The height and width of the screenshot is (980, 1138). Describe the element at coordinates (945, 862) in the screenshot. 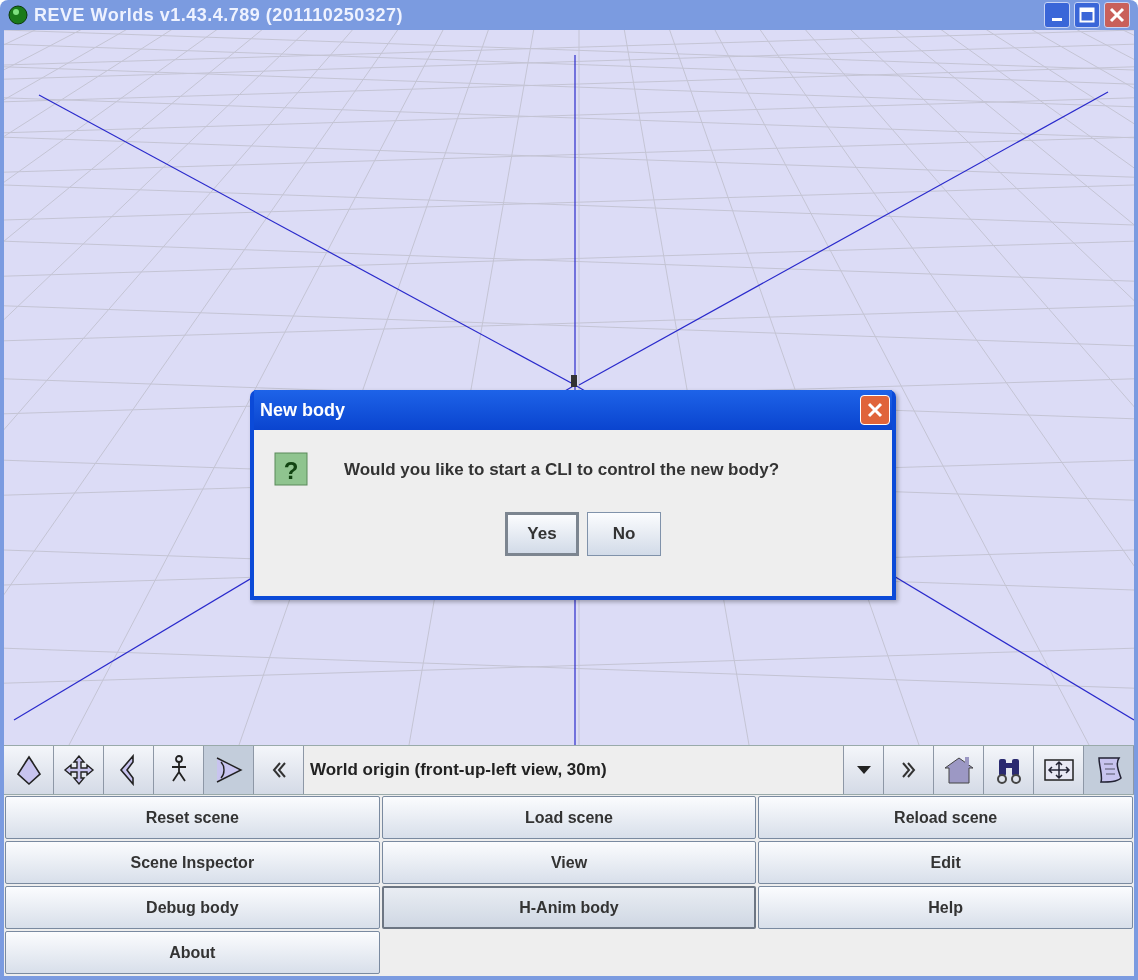

I see `action-button: Edit` at that location.